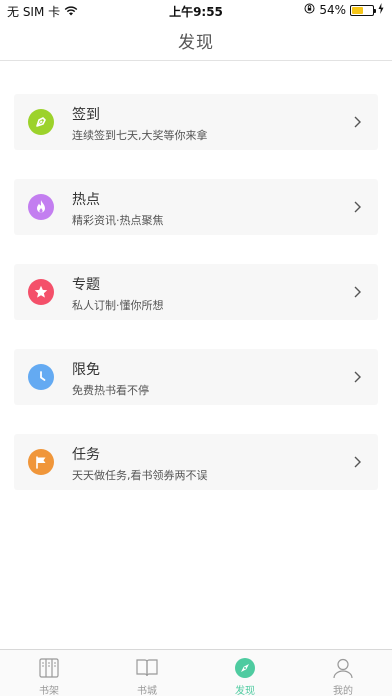  I want to click on compass-icon, so click(245, 668).